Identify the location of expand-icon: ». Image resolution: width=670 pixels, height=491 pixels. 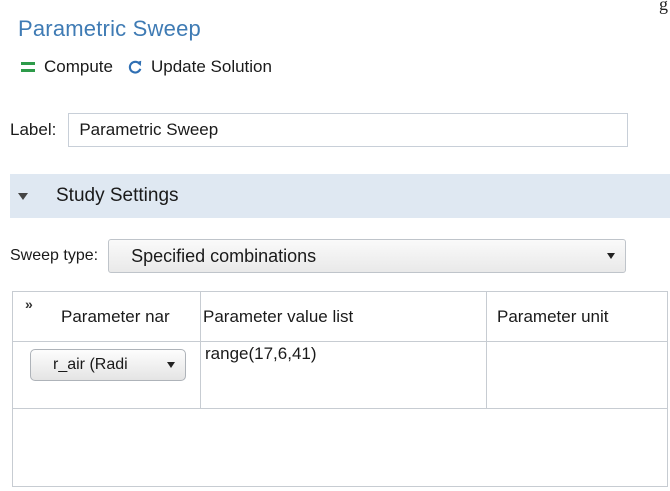
(29, 304).